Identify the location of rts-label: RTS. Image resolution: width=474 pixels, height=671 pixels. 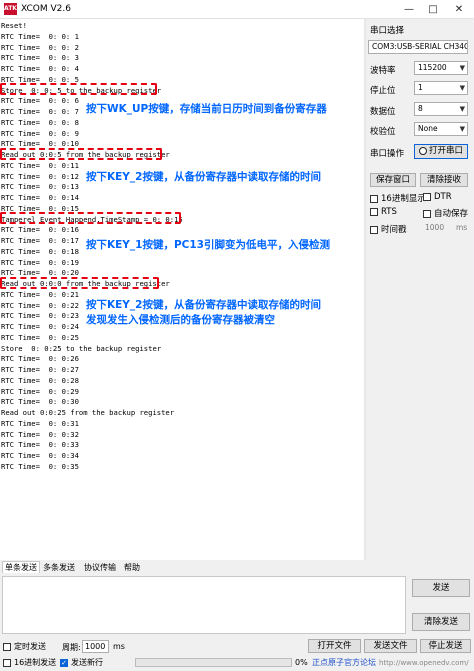
(389, 212).